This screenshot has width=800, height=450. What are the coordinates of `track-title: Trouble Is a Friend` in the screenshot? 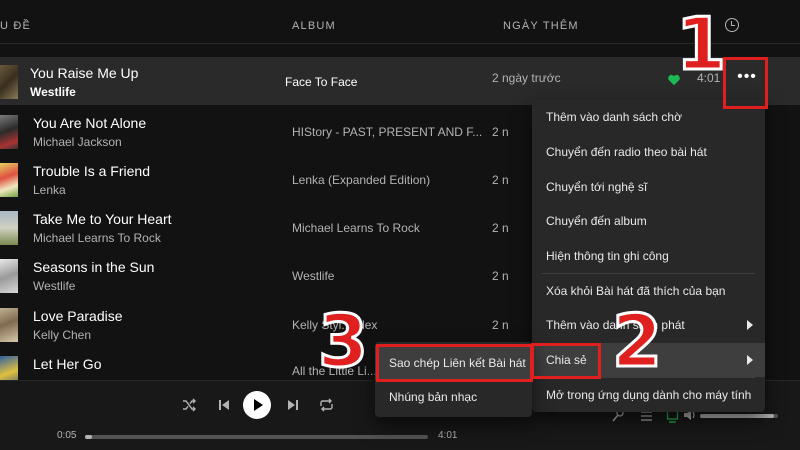 It's located at (91, 171).